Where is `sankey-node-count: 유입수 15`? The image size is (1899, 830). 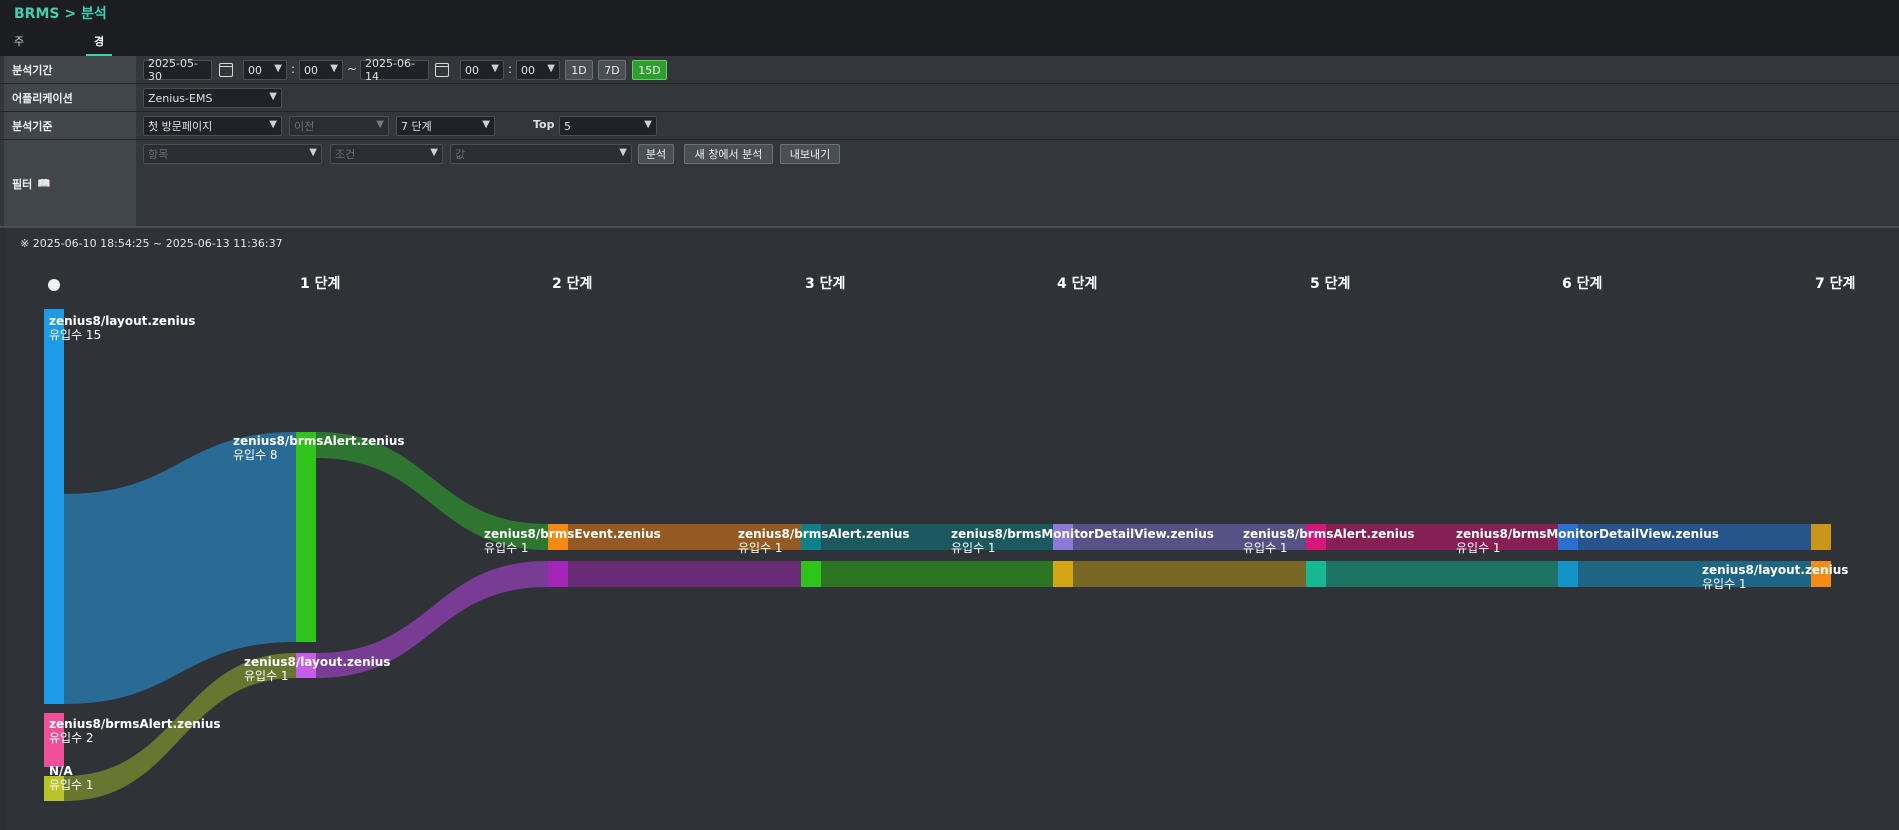 sankey-node-count: 유입수 15 is located at coordinates (75, 335).